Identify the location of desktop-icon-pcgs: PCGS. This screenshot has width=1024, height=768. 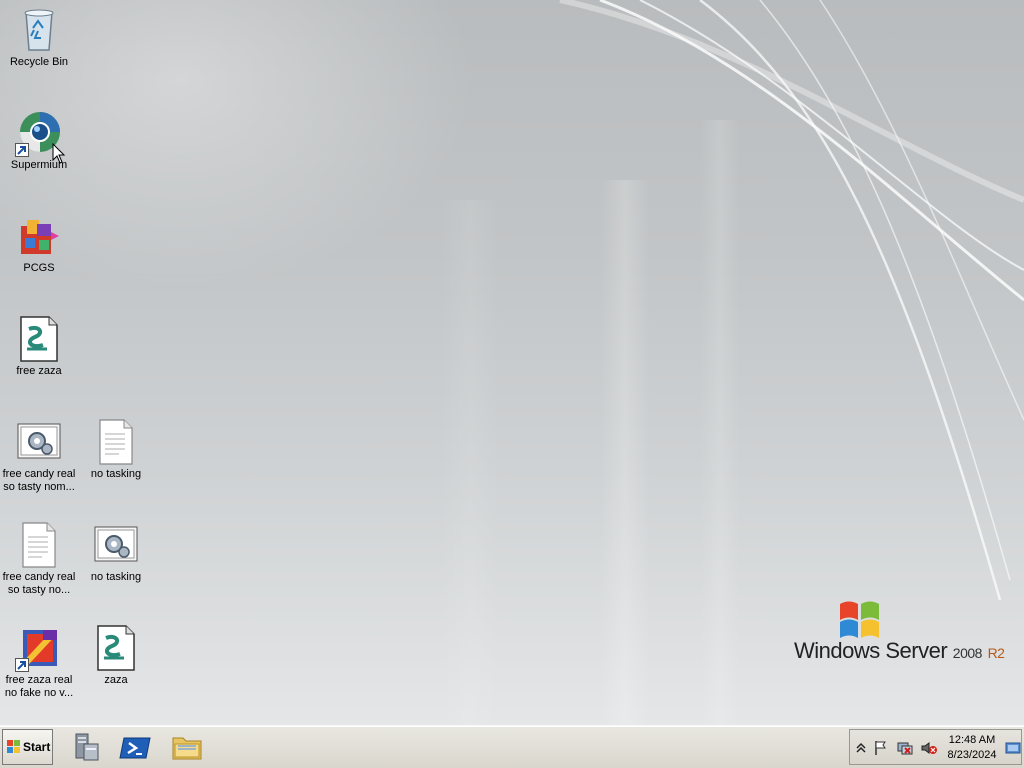
(39, 243).